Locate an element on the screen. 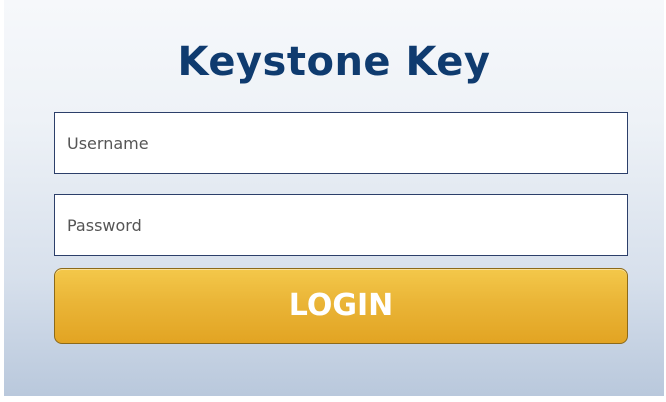  app-title: Keystone Key is located at coordinates (334, 62).